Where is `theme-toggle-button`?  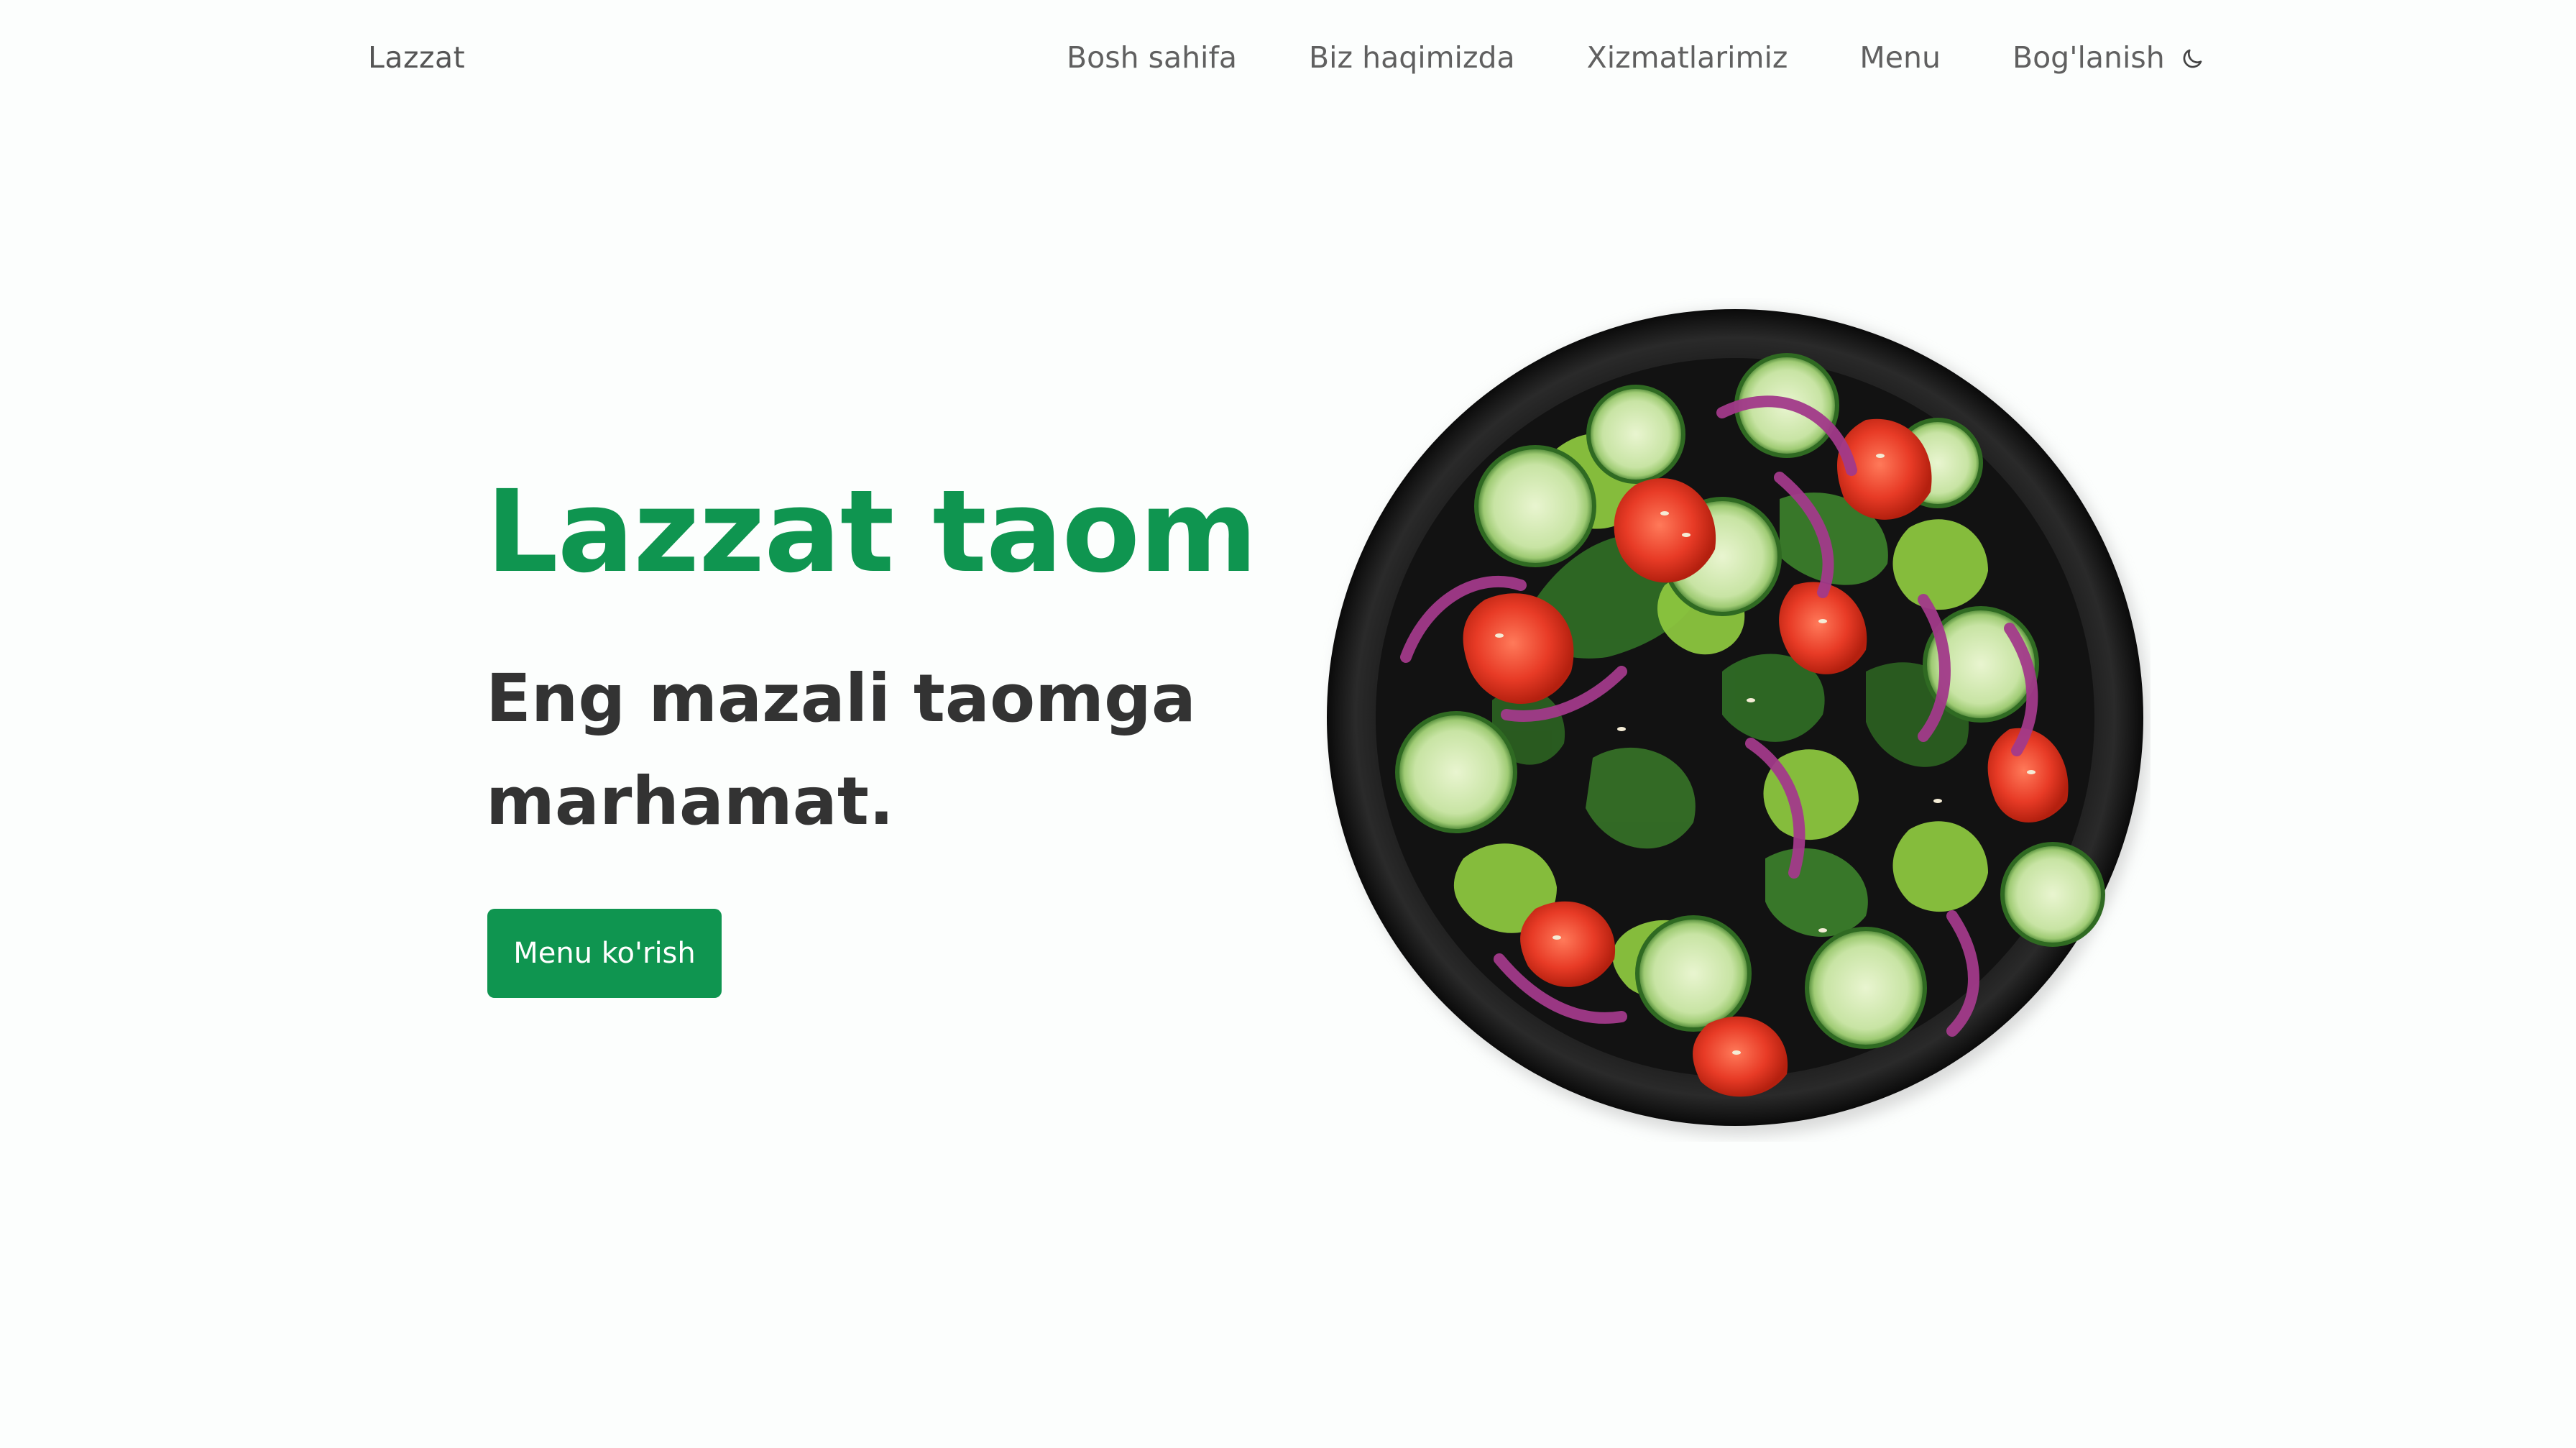 theme-toggle-button is located at coordinates (2192, 59).